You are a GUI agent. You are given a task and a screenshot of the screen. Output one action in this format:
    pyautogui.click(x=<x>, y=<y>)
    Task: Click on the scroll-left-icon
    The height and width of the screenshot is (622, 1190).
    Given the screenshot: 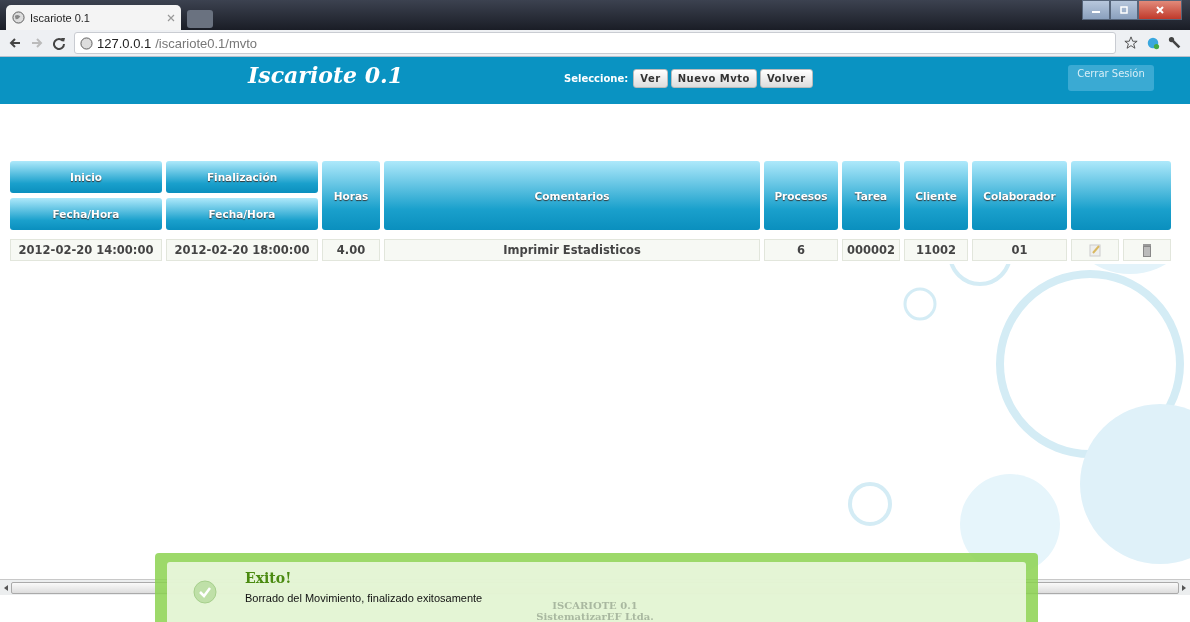 What is the action you would take?
    pyautogui.click(x=6, y=587)
    